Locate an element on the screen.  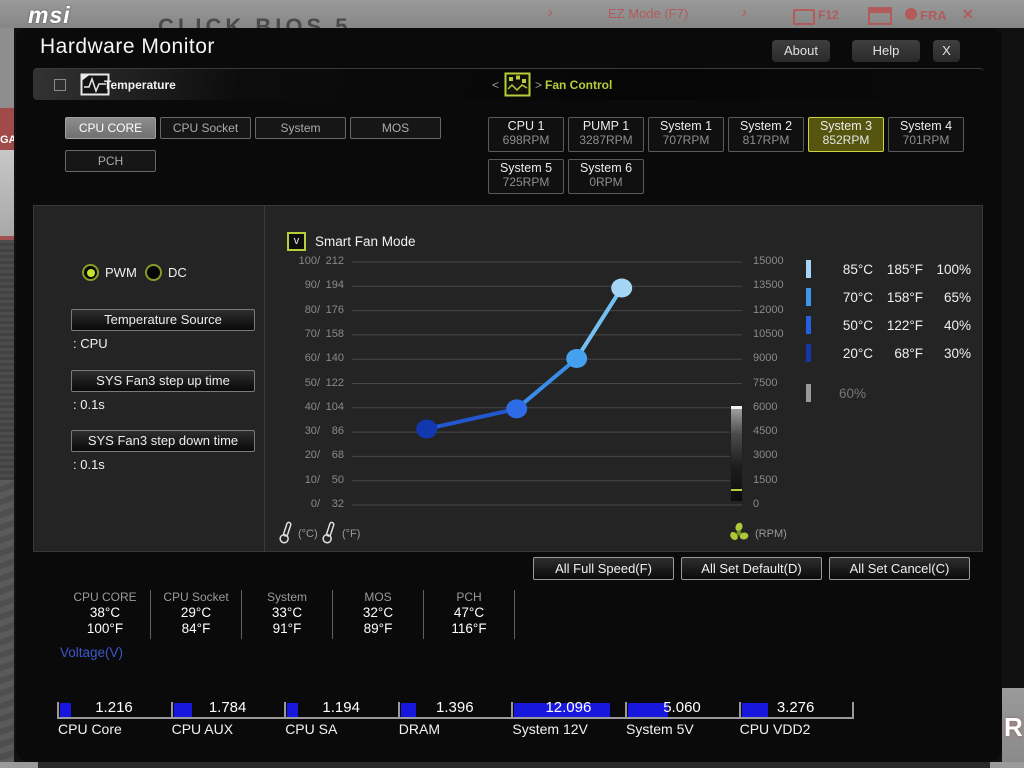
fan-cell: System 6 0RPM is located at coordinates (606, 176).